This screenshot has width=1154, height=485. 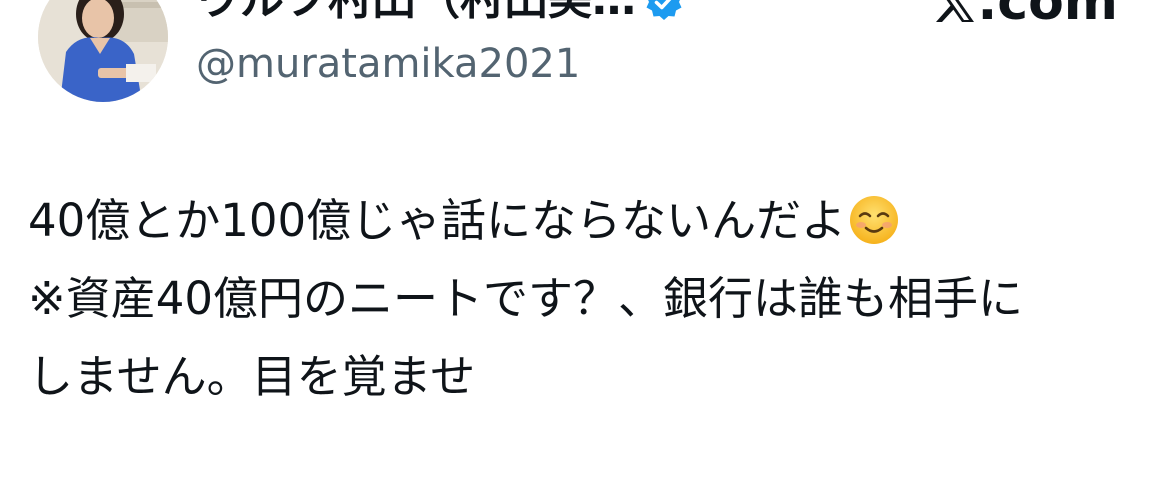 I want to click on tweet-text-line: ※資産40億円のニートです？、銀行は誰も相手に, so click(x=525, y=298).